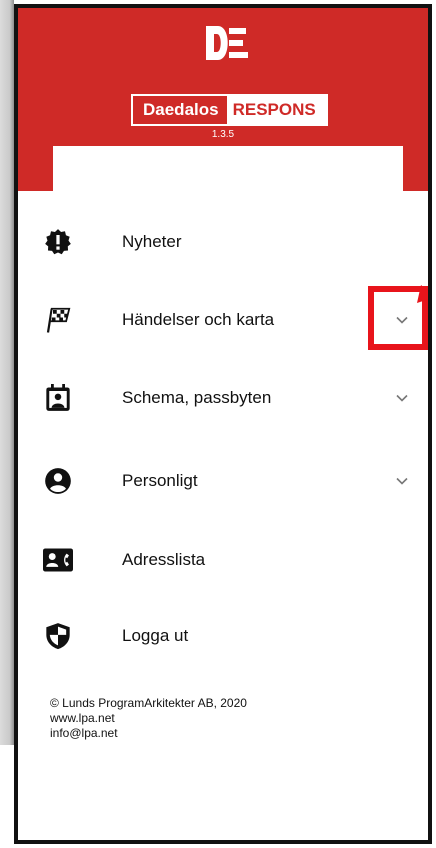 This screenshot has height=848, width=436. I want to click on menu-label-adresslista: Adresslista, so click(164, 559).